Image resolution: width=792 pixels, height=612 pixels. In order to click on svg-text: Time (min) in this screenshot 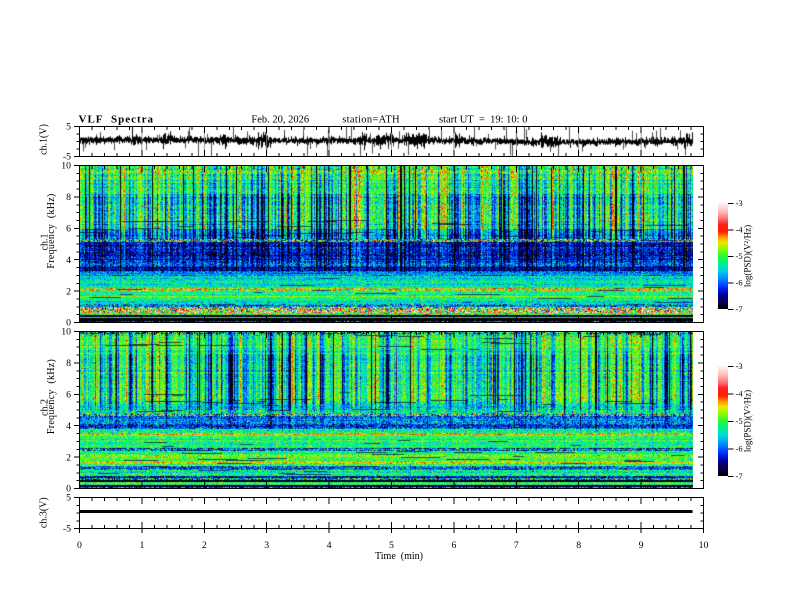, I will do `click(399, 556)`.